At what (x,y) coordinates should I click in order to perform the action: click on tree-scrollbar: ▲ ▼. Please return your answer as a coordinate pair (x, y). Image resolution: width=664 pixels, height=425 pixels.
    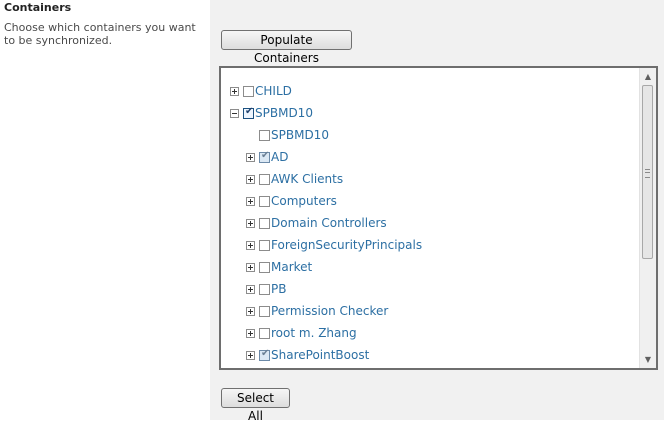
    Looking at the image, I should click on (647, 218).